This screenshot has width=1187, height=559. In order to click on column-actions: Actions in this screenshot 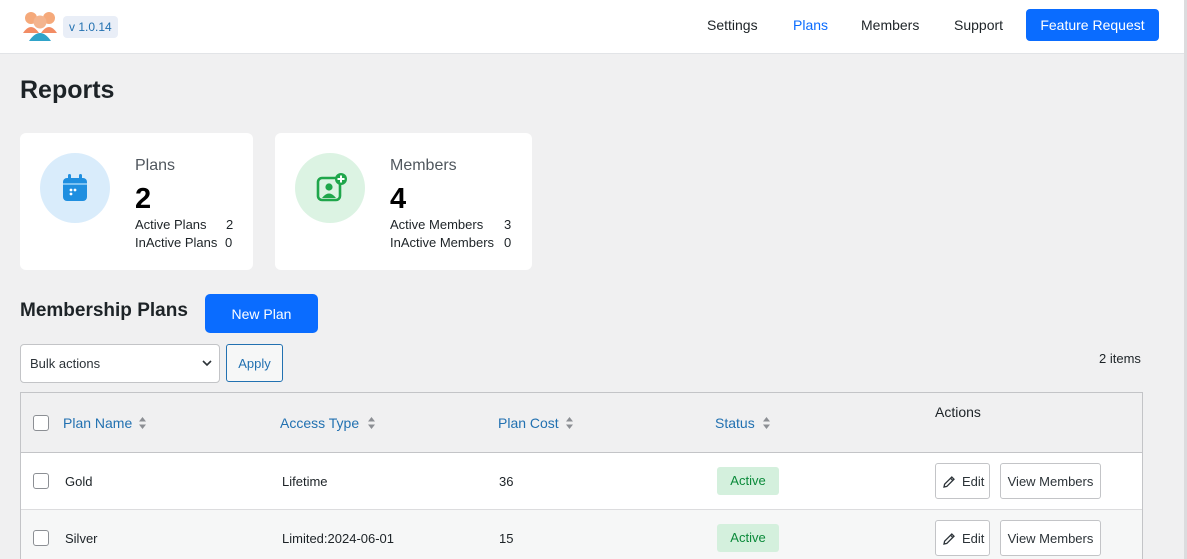, I will do `click(958, 412)`.